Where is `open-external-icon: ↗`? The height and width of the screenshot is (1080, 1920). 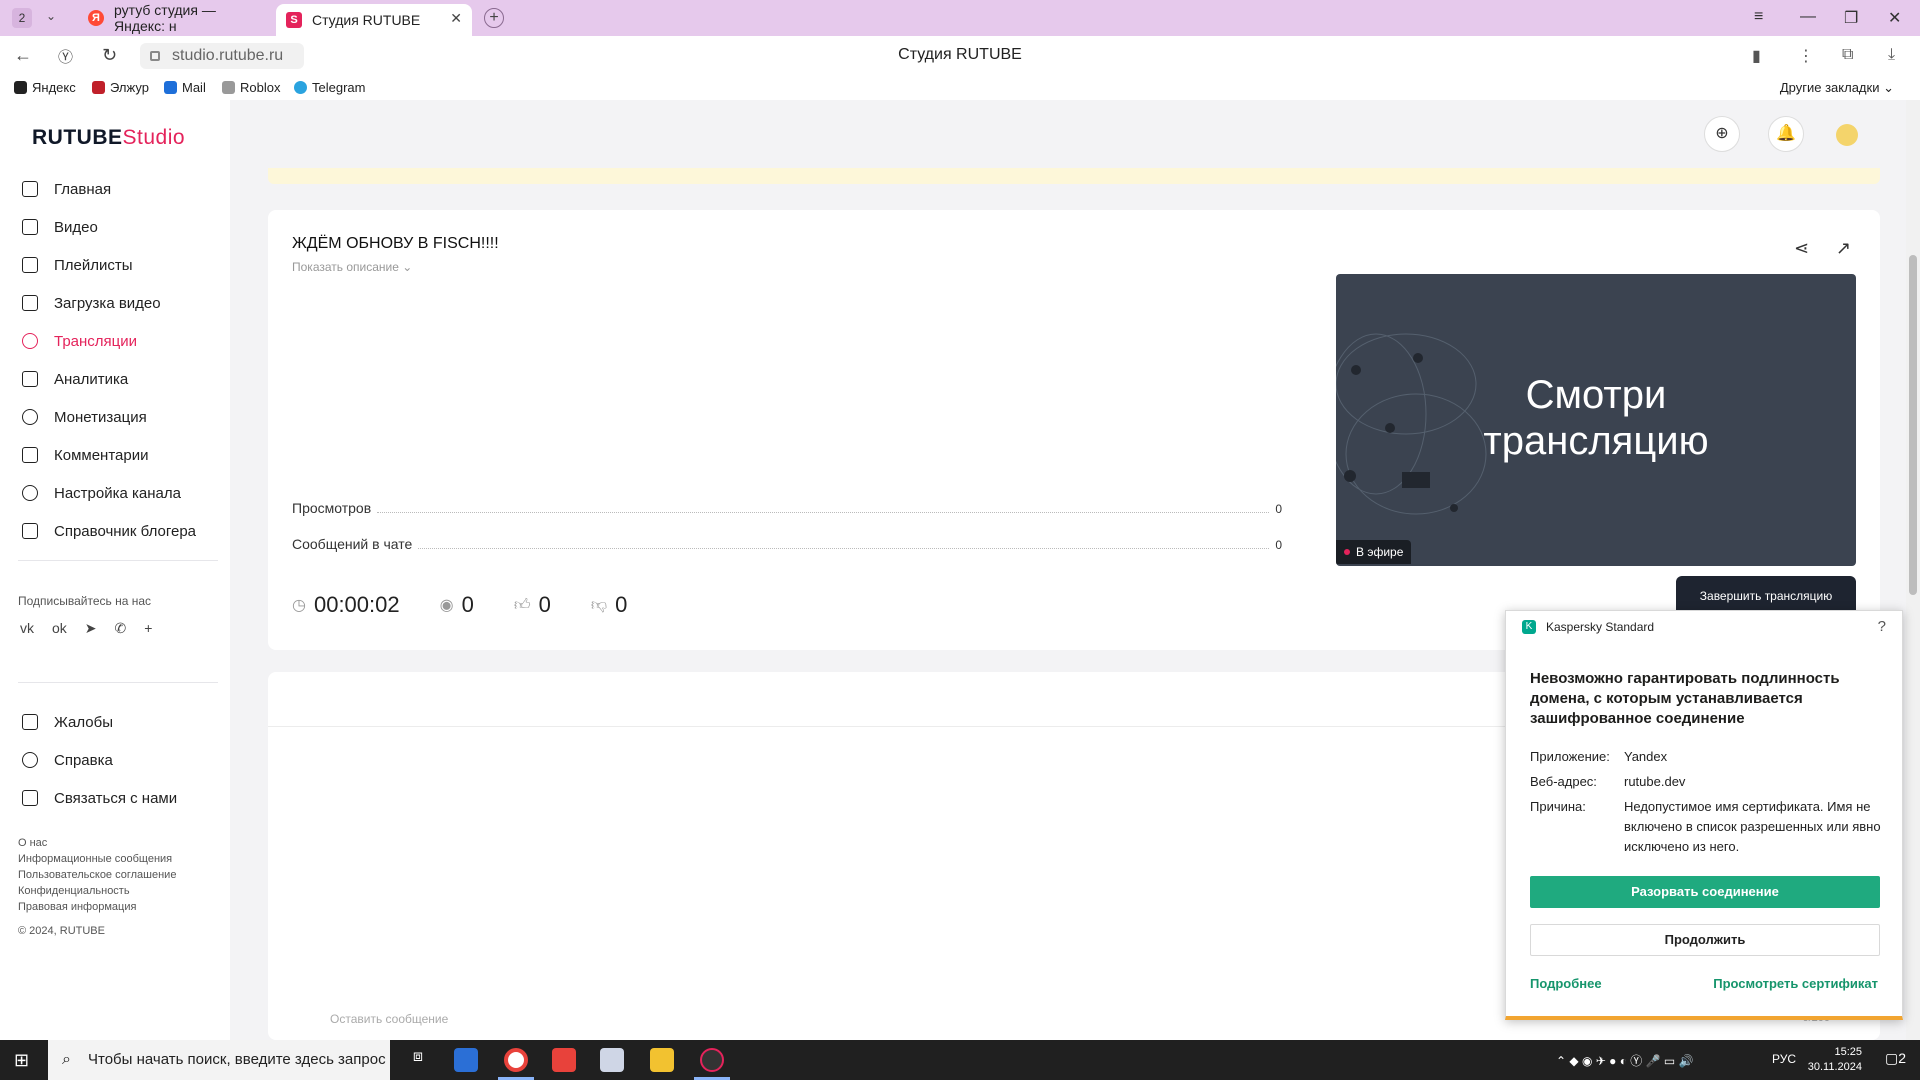
open-external-icon: ↗ is located at coordinates (1843, 248).